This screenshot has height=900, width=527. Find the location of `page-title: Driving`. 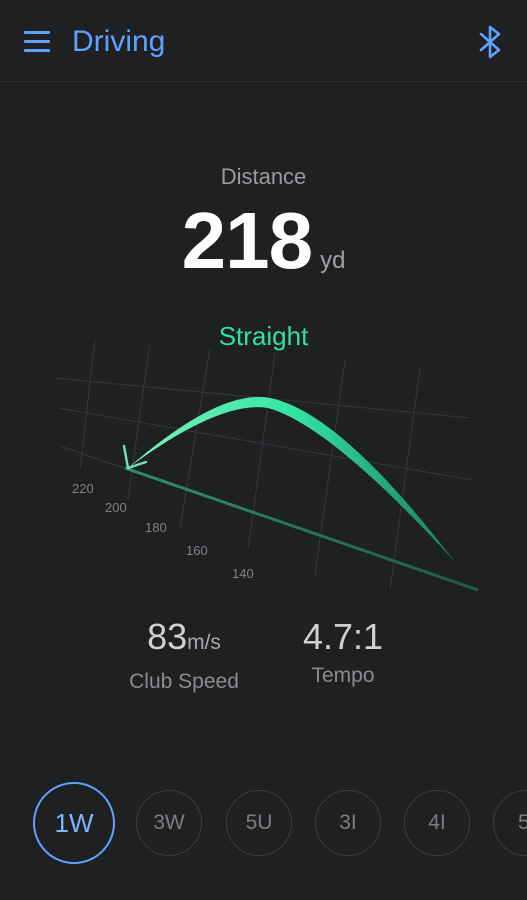

page-title: Driving is located at coordinates (119, 41).